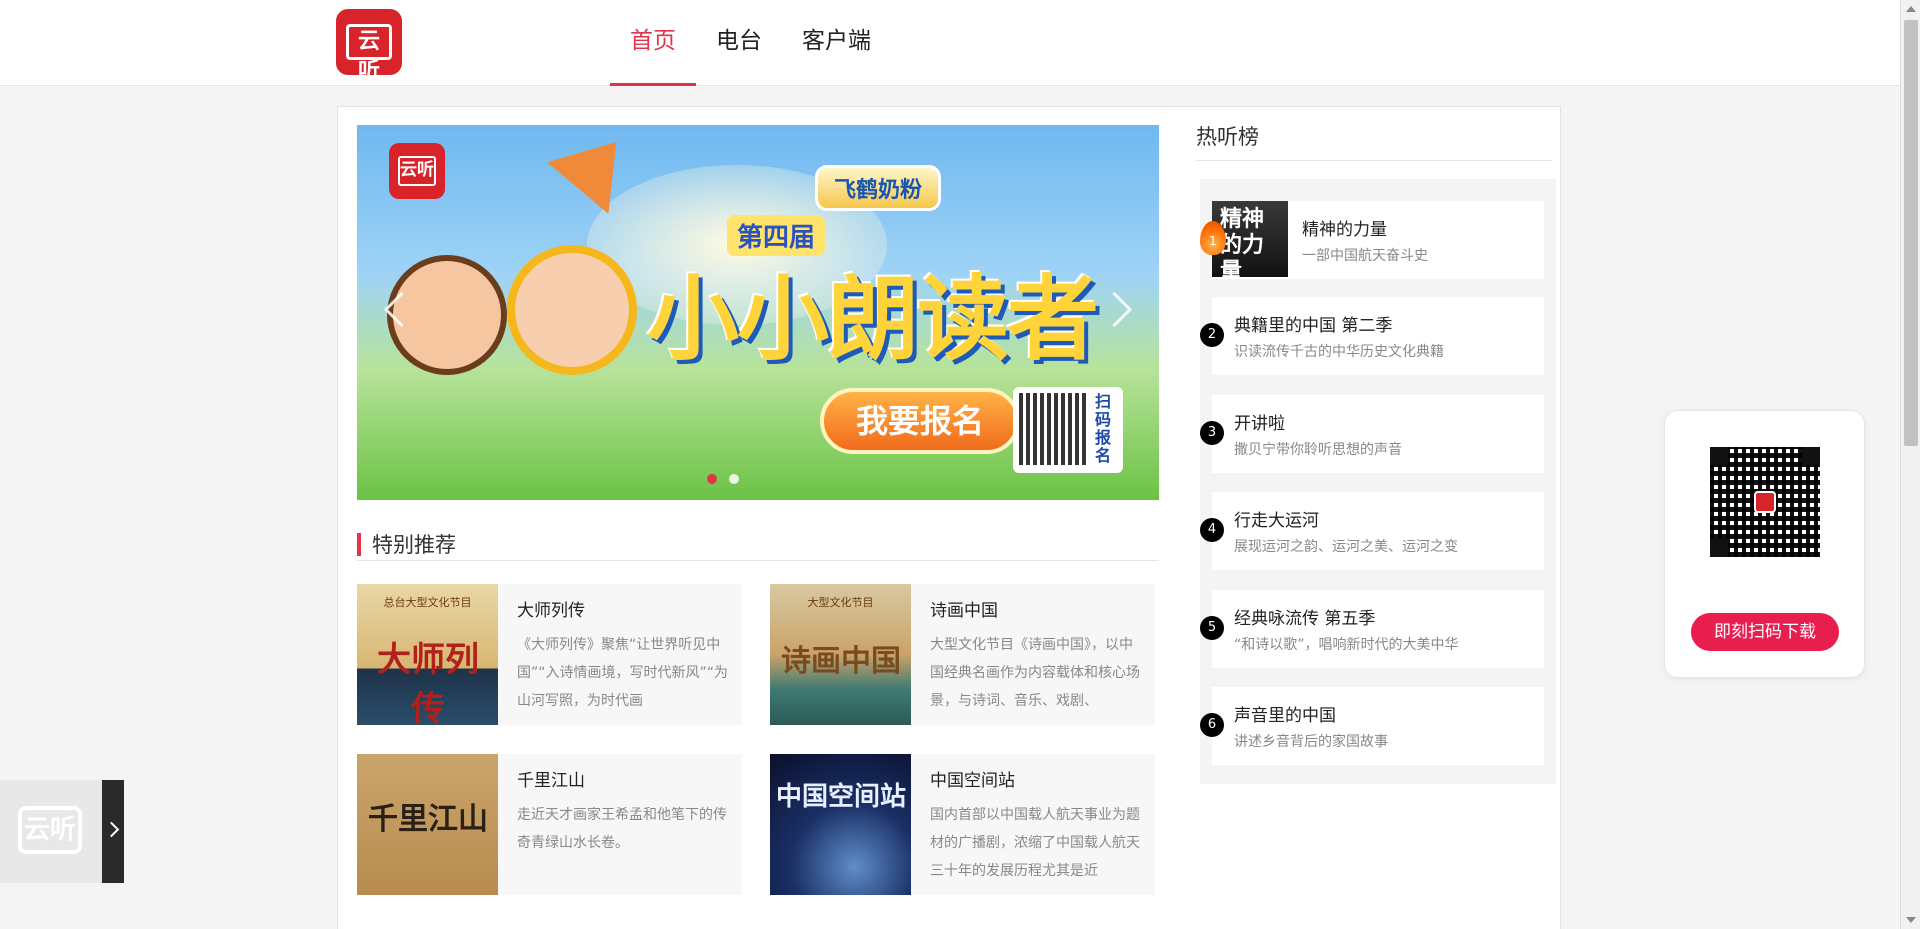  What do you see at coordinates (964, 611) in the screenshot?
I see `card-title: 诗画中国` at bounding box center [964, 611].